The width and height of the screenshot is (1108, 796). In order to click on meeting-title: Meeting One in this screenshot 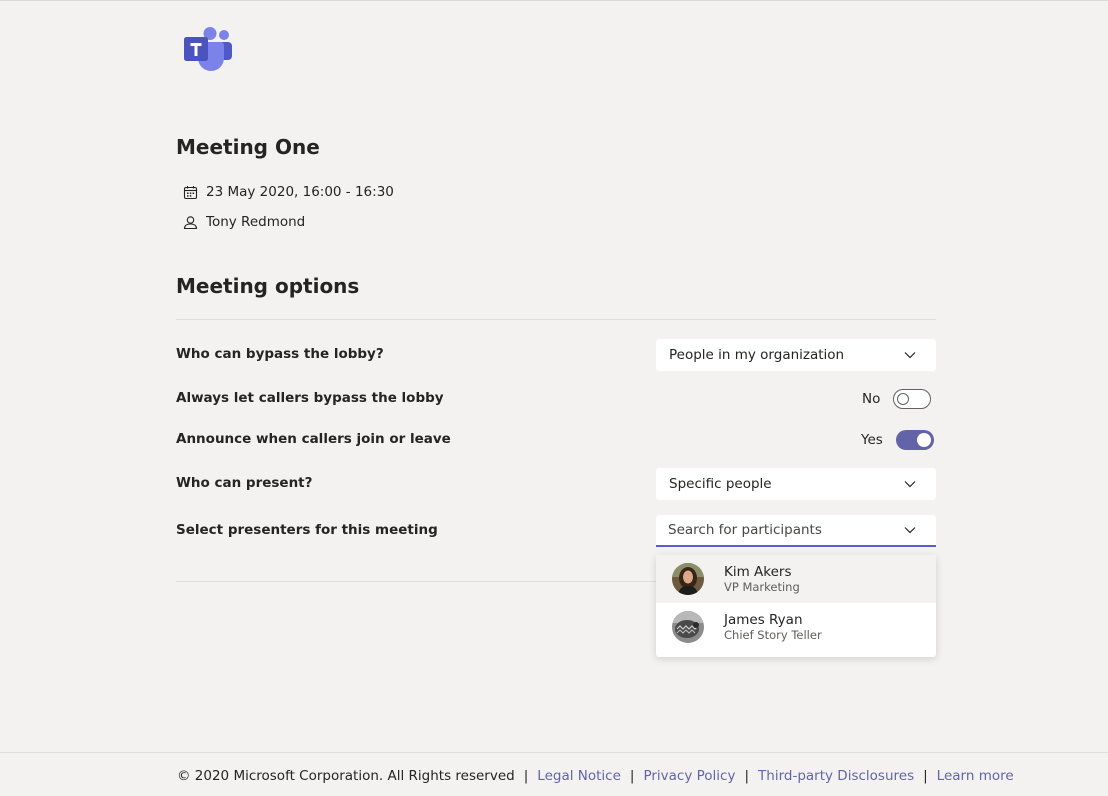, I will do `click(248, 147)`.